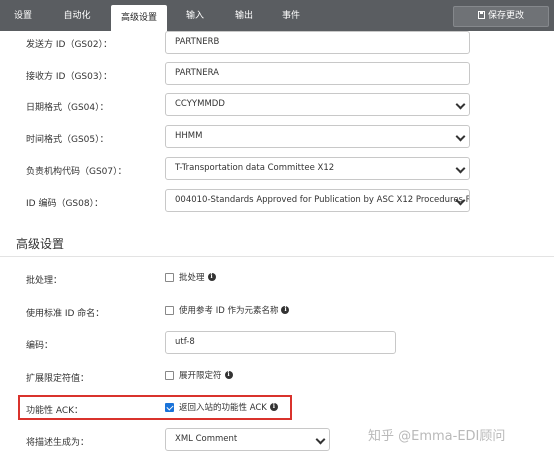 Image resolution: width=554 pixels, height=459 pixels. I want to click on sender-id-label: 发送方 ID（GS02）：, so click(69, 45).